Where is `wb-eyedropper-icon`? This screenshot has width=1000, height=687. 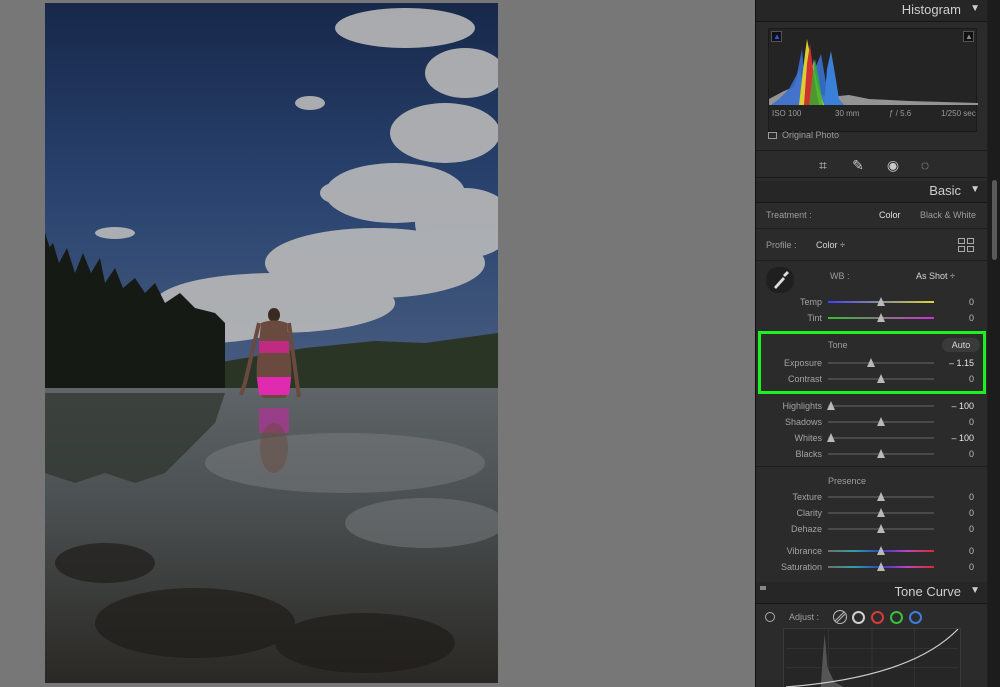 wb-eyedropper-icon is located at coordinates (780, 280).